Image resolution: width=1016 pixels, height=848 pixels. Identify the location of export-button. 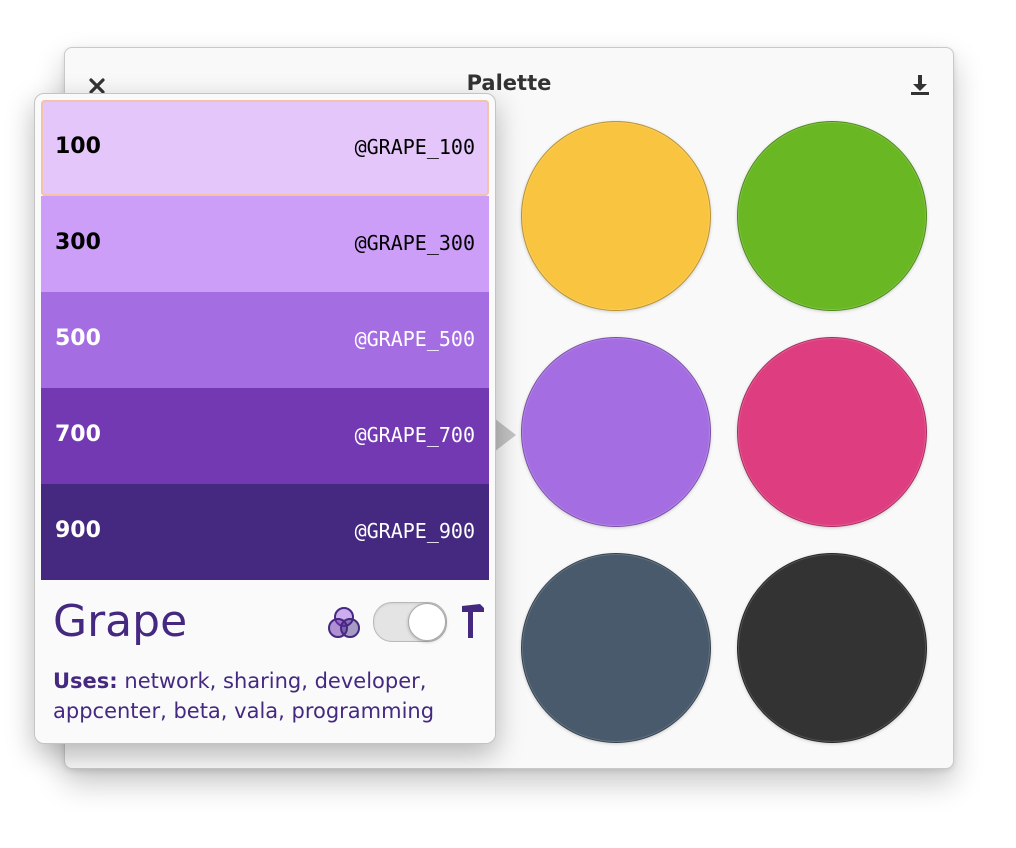
(920, 85).